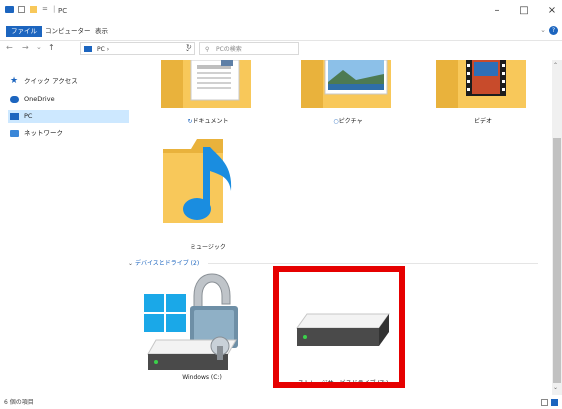  I want to click on scroll-up-icon: ⌃, so click(555, 65).